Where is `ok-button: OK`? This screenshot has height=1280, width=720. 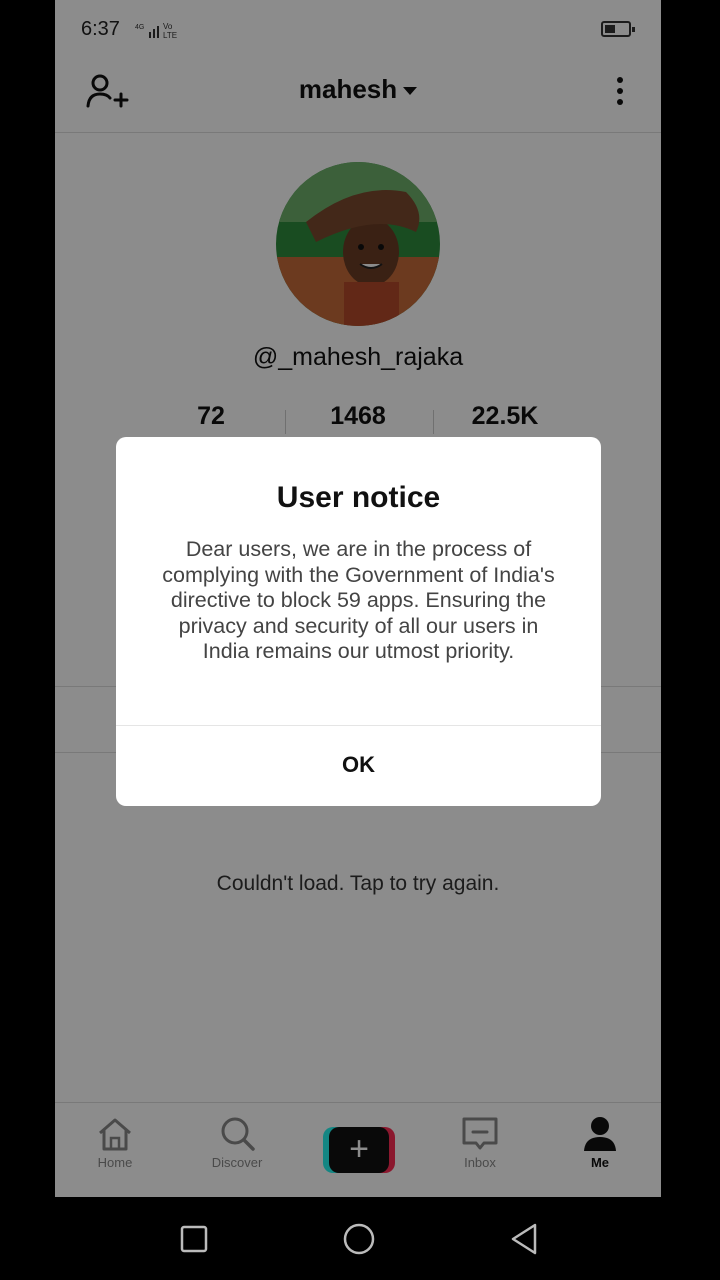
ok-button: OK is located at coordinates (358, 766).